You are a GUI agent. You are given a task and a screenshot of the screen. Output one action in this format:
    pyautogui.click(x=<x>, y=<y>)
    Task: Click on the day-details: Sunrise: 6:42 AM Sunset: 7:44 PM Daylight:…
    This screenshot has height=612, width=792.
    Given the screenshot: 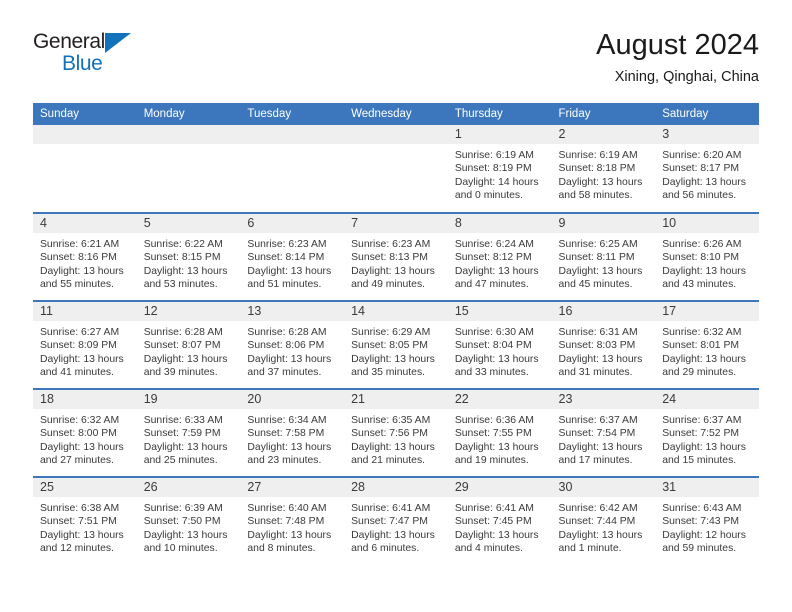 What is the action you would take?
    pyautogui.click(x=604, y=526)
    